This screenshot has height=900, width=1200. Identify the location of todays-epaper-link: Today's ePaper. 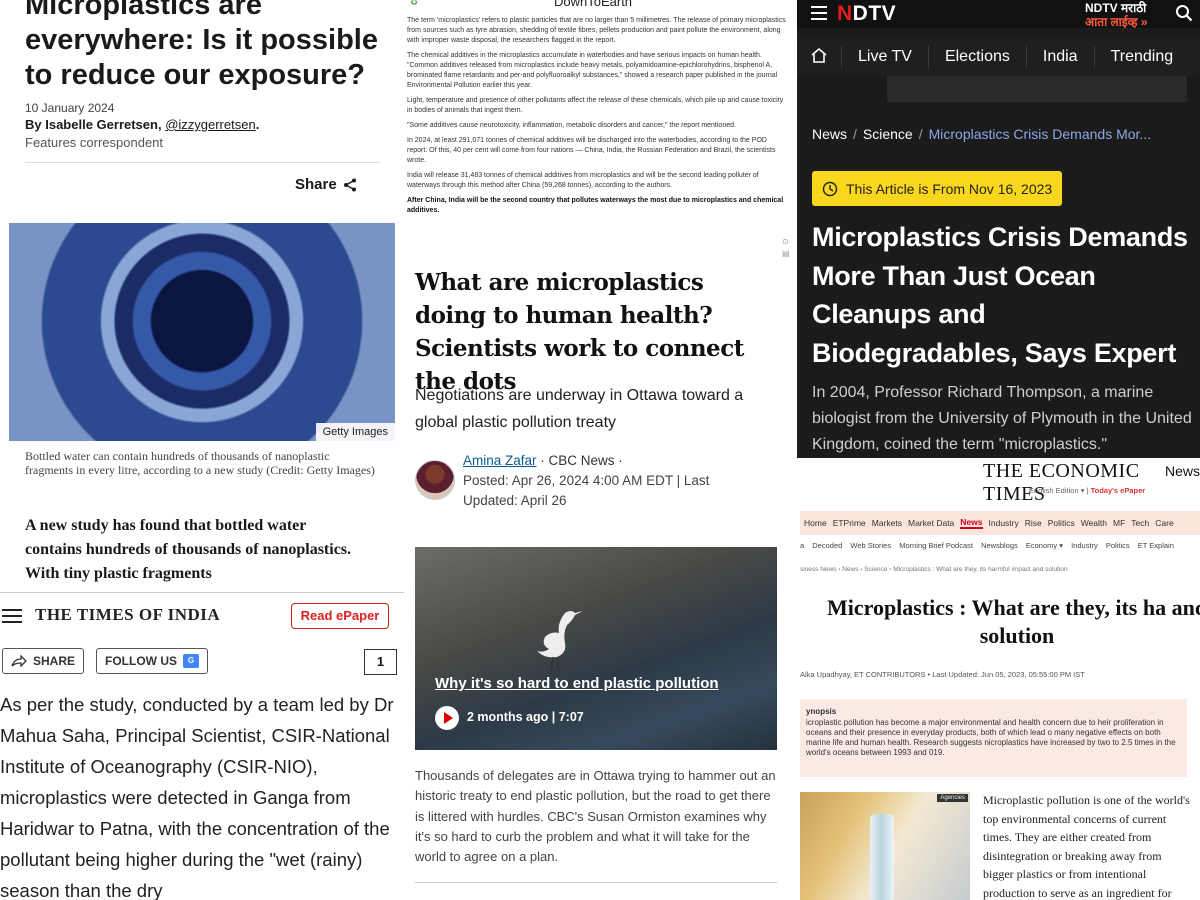
(1118, 490).